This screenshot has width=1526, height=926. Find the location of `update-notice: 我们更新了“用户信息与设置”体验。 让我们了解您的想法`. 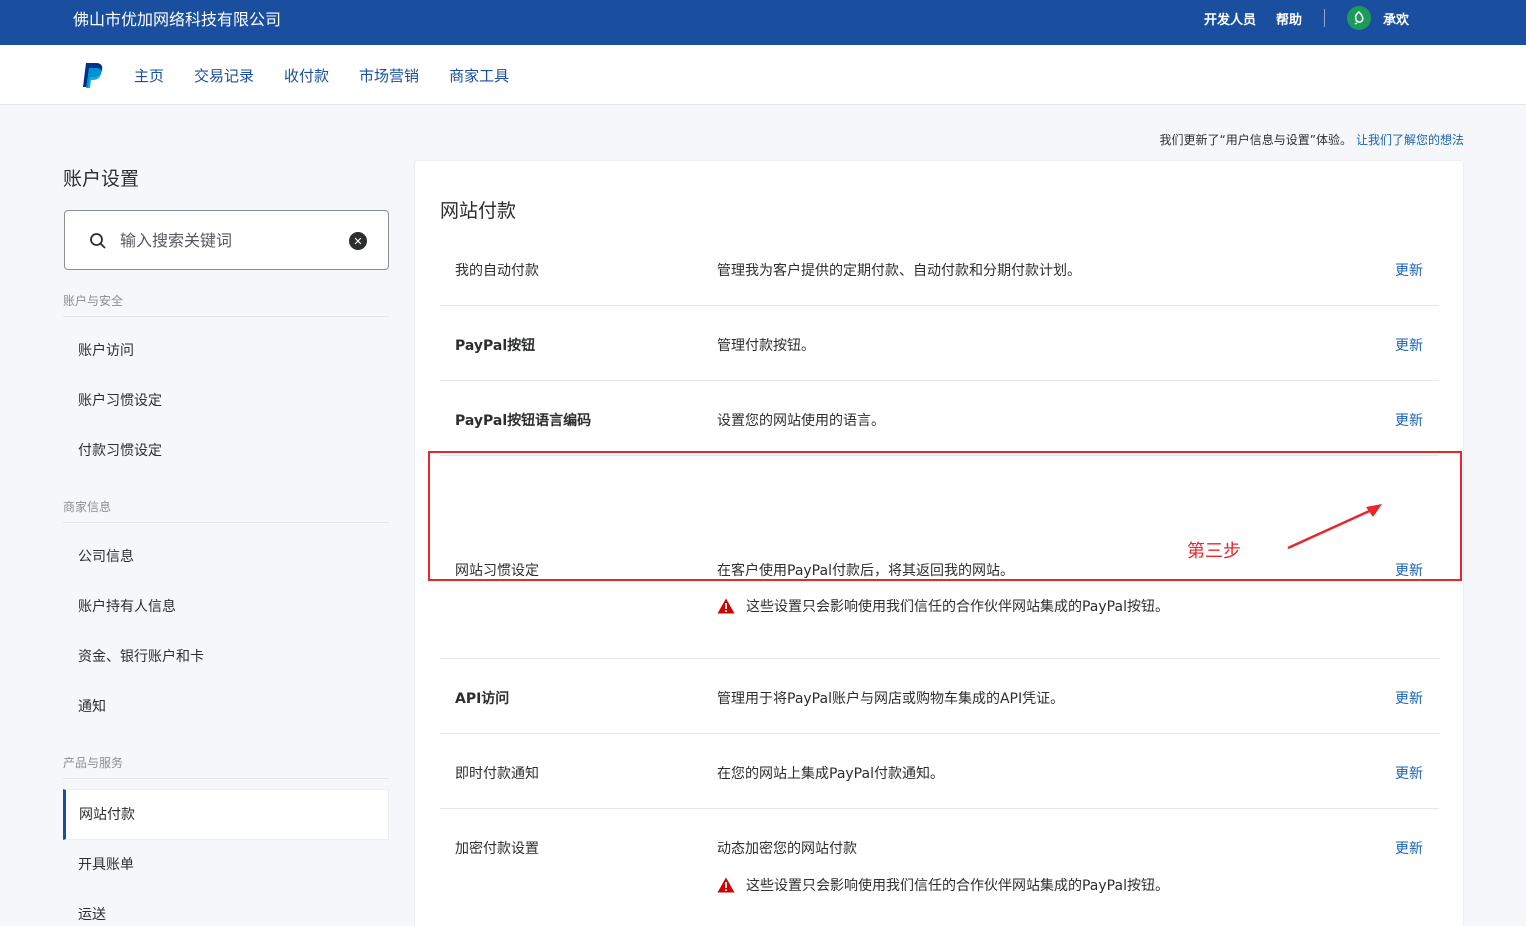

update-notice: 我们更新了“用户信息与设置”体验。 让我们了解您的想法 is located at coordinates (1312, 139).